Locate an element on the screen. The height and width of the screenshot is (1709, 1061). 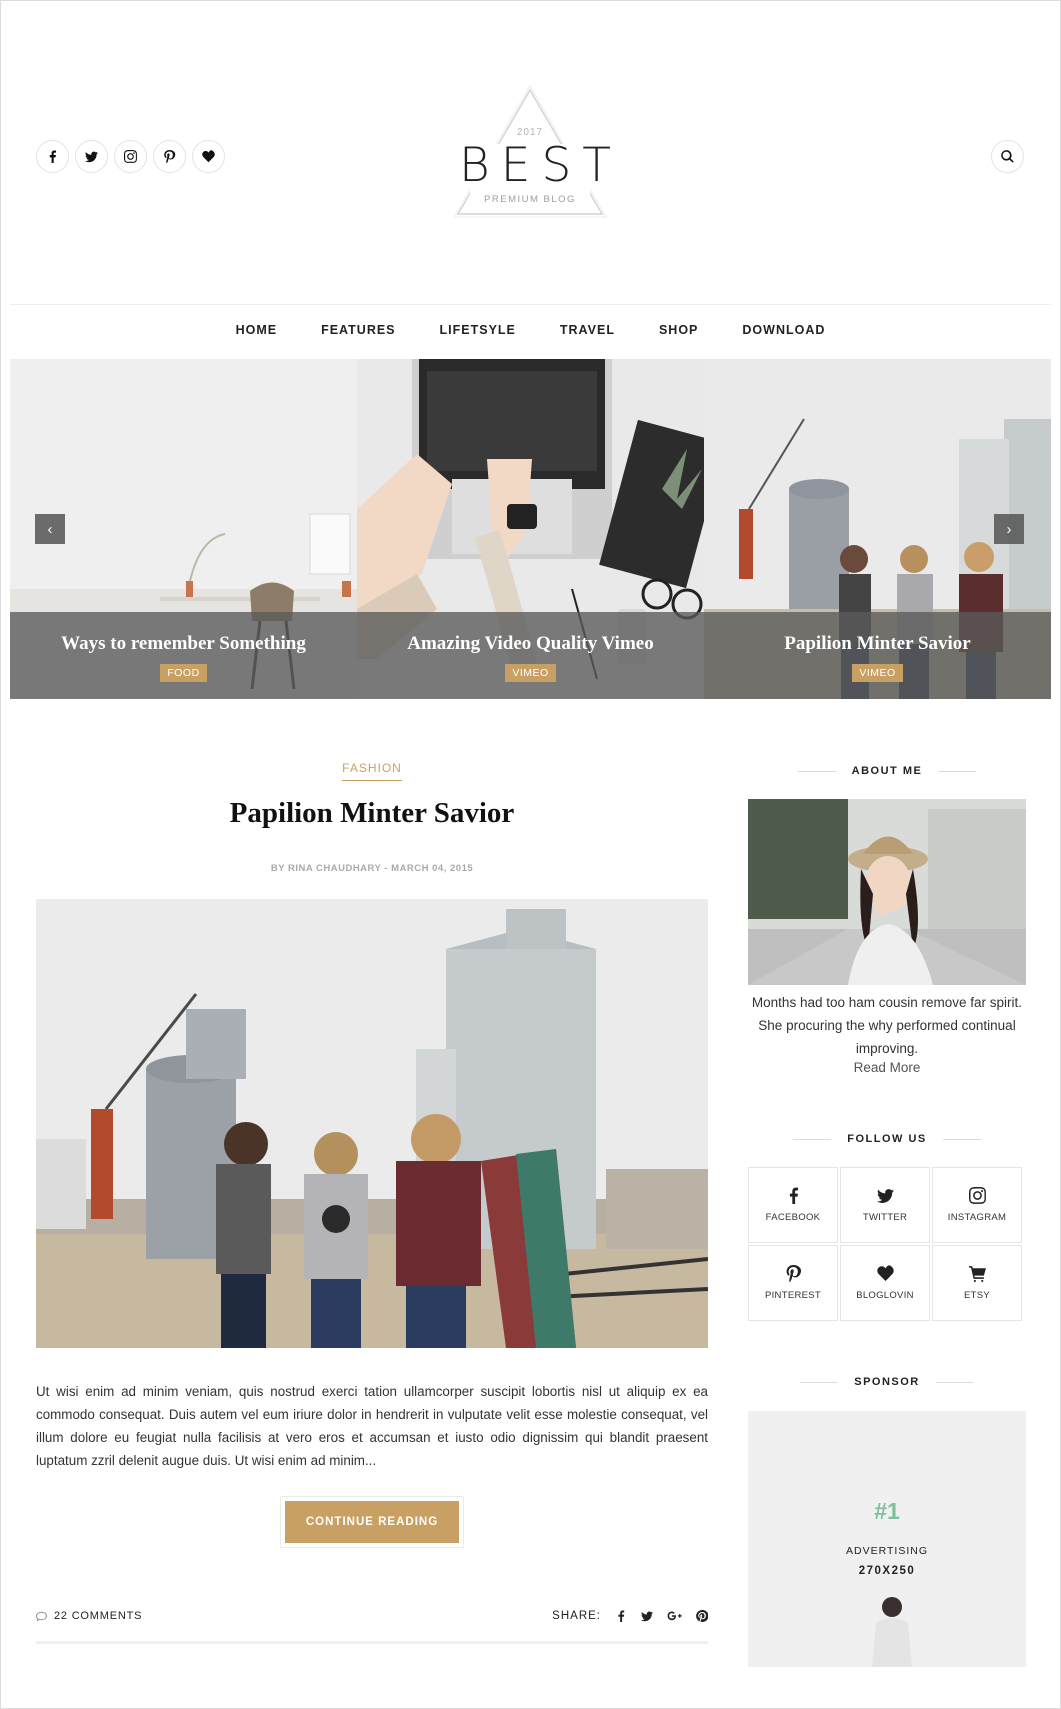
site-logo: 2017 BEST PREMIUM BLOG is located at coordinates (536, 152).